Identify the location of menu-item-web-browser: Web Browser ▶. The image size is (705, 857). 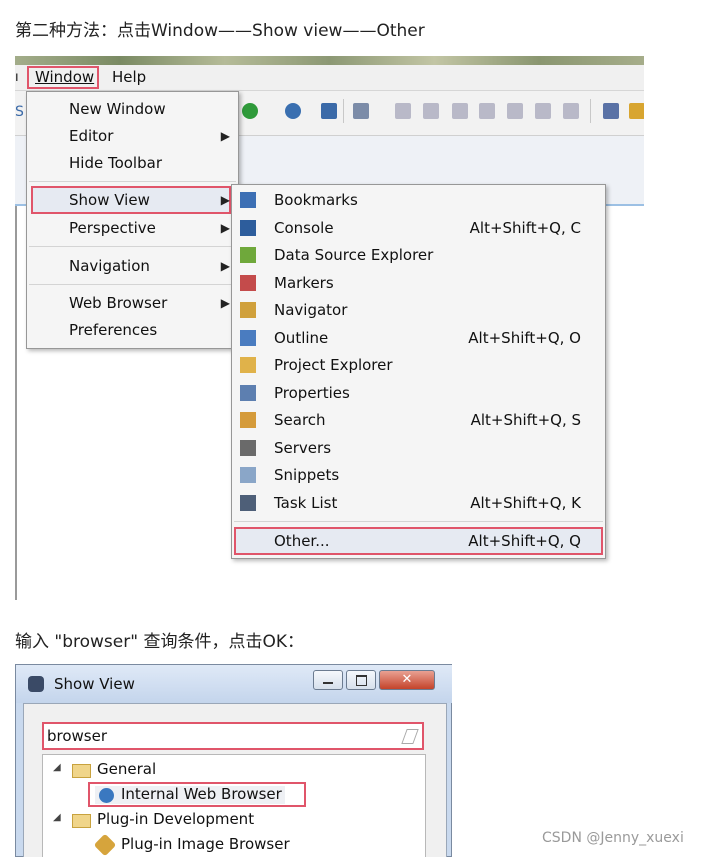
(132, 303).